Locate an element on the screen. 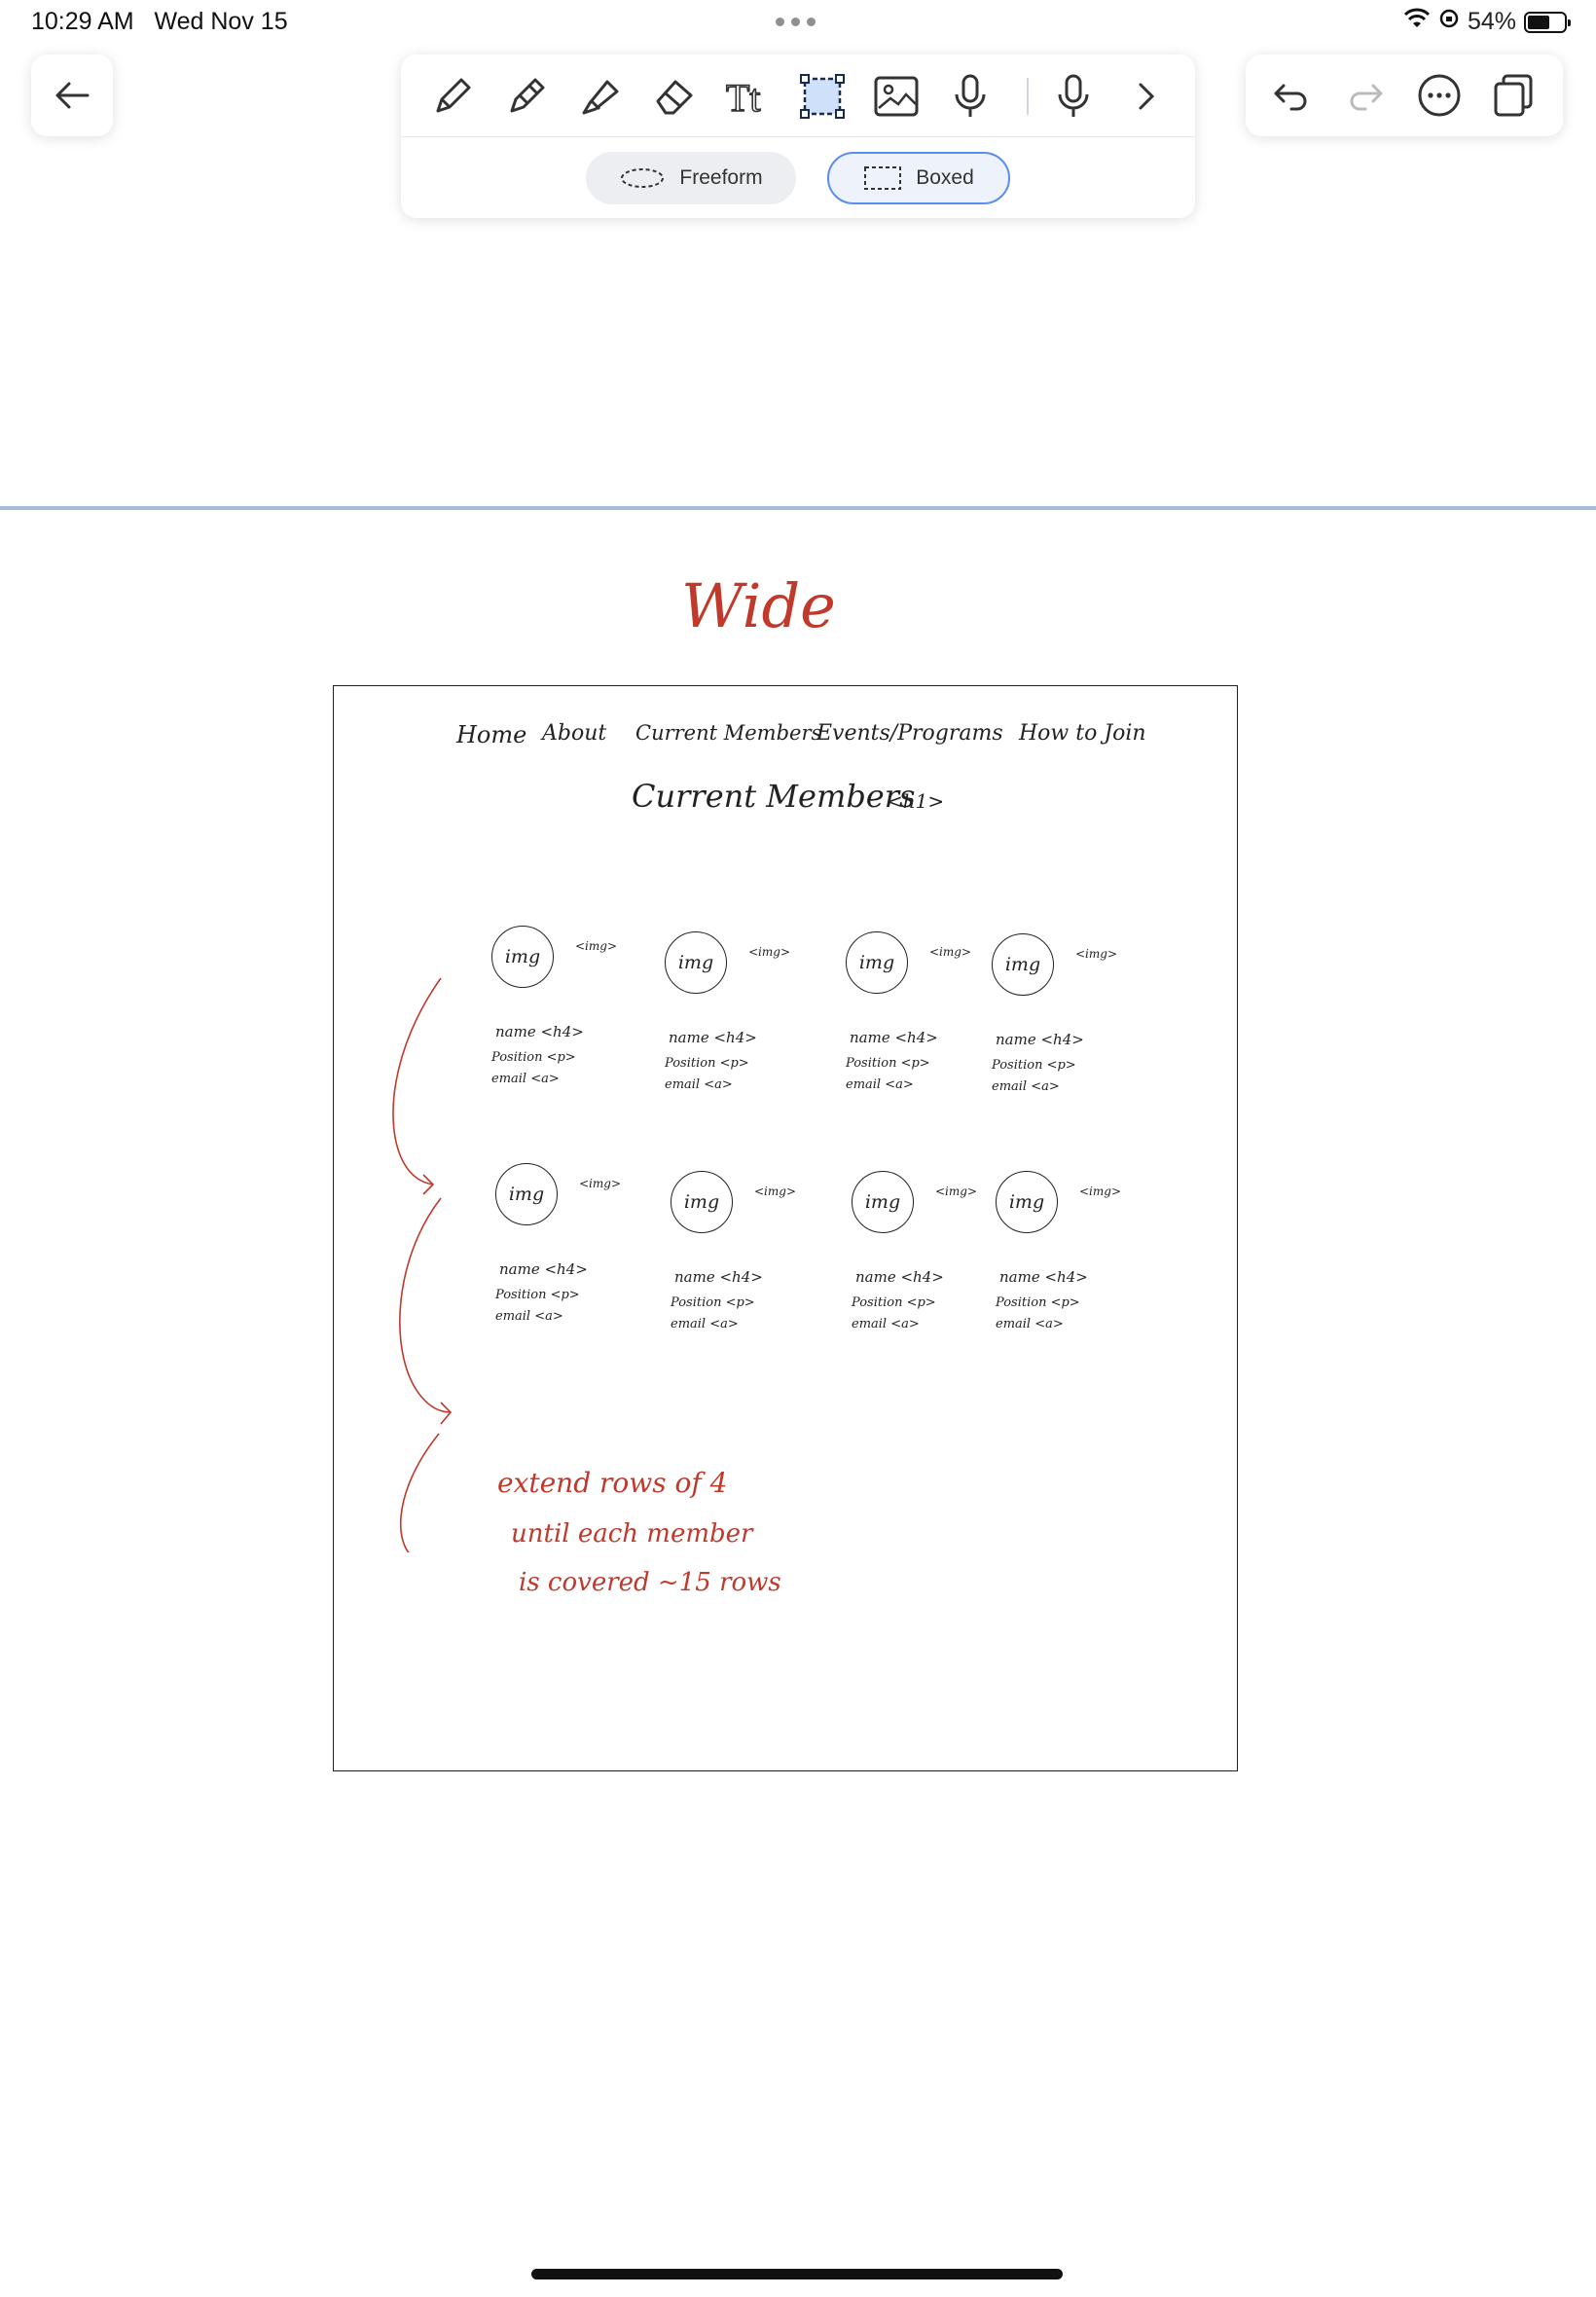 This screenshot has width=1596, height=2297. fountain-pen-icon is located at coordinates (526, 96).